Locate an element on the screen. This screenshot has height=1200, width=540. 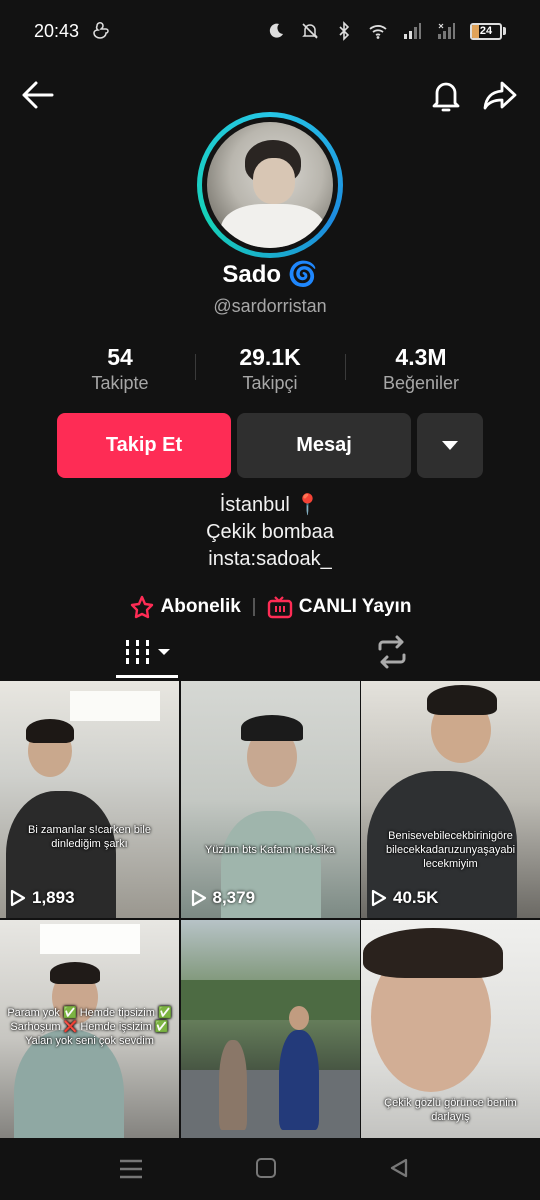
wifi-icon is located at coordinates (378, 32).